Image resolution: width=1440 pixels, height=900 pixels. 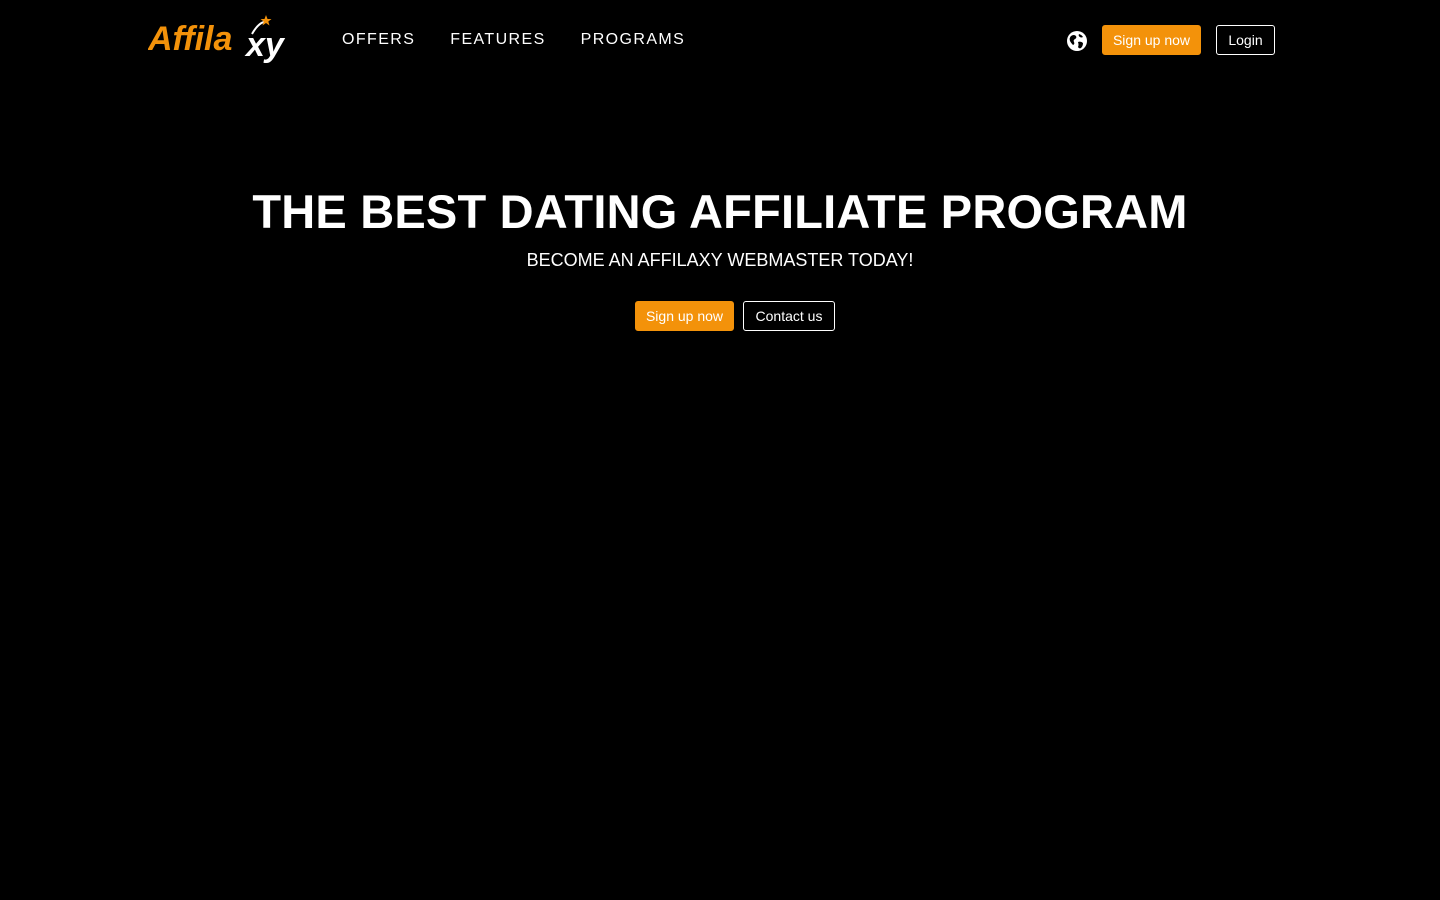 What do you see at coordinates (378, 40) in the screenshot?
I see `nav-item-offers: OFFERS` at bounding box center [378, 40].